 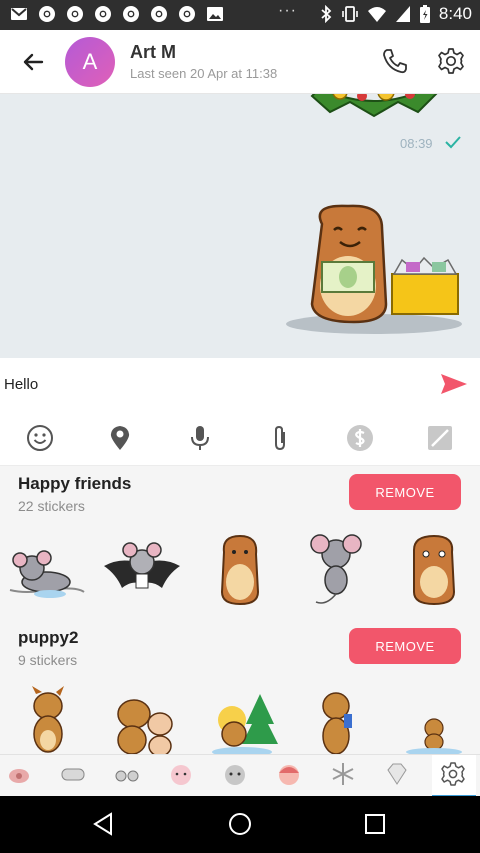 What do you see at coordinates (181, 774) in the screenshot?
I see `tab-baby-icon` at bounding box center [181, 774].